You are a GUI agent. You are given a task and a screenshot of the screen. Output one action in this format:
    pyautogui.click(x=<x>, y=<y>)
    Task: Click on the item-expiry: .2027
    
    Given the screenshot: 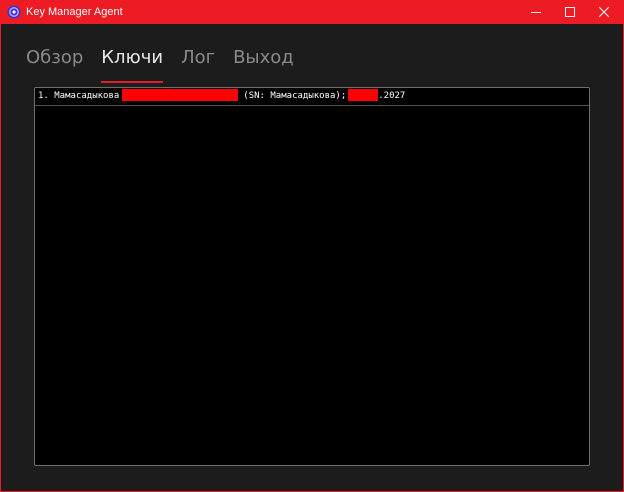 What is the action you would take?
    pyautogui.click(x=392, y=96)
    